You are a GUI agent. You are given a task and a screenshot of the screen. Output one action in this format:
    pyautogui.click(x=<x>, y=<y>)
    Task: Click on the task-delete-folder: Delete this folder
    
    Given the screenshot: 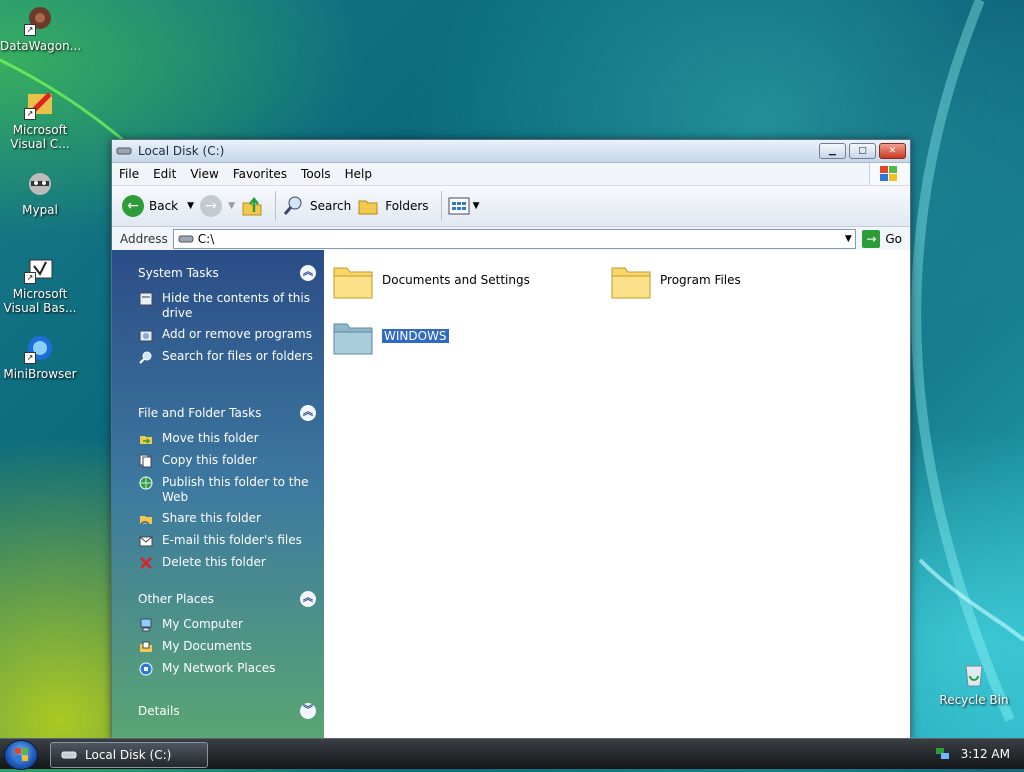 What is the action you would take?
    pyautogui.click(x=227, y=563)
    